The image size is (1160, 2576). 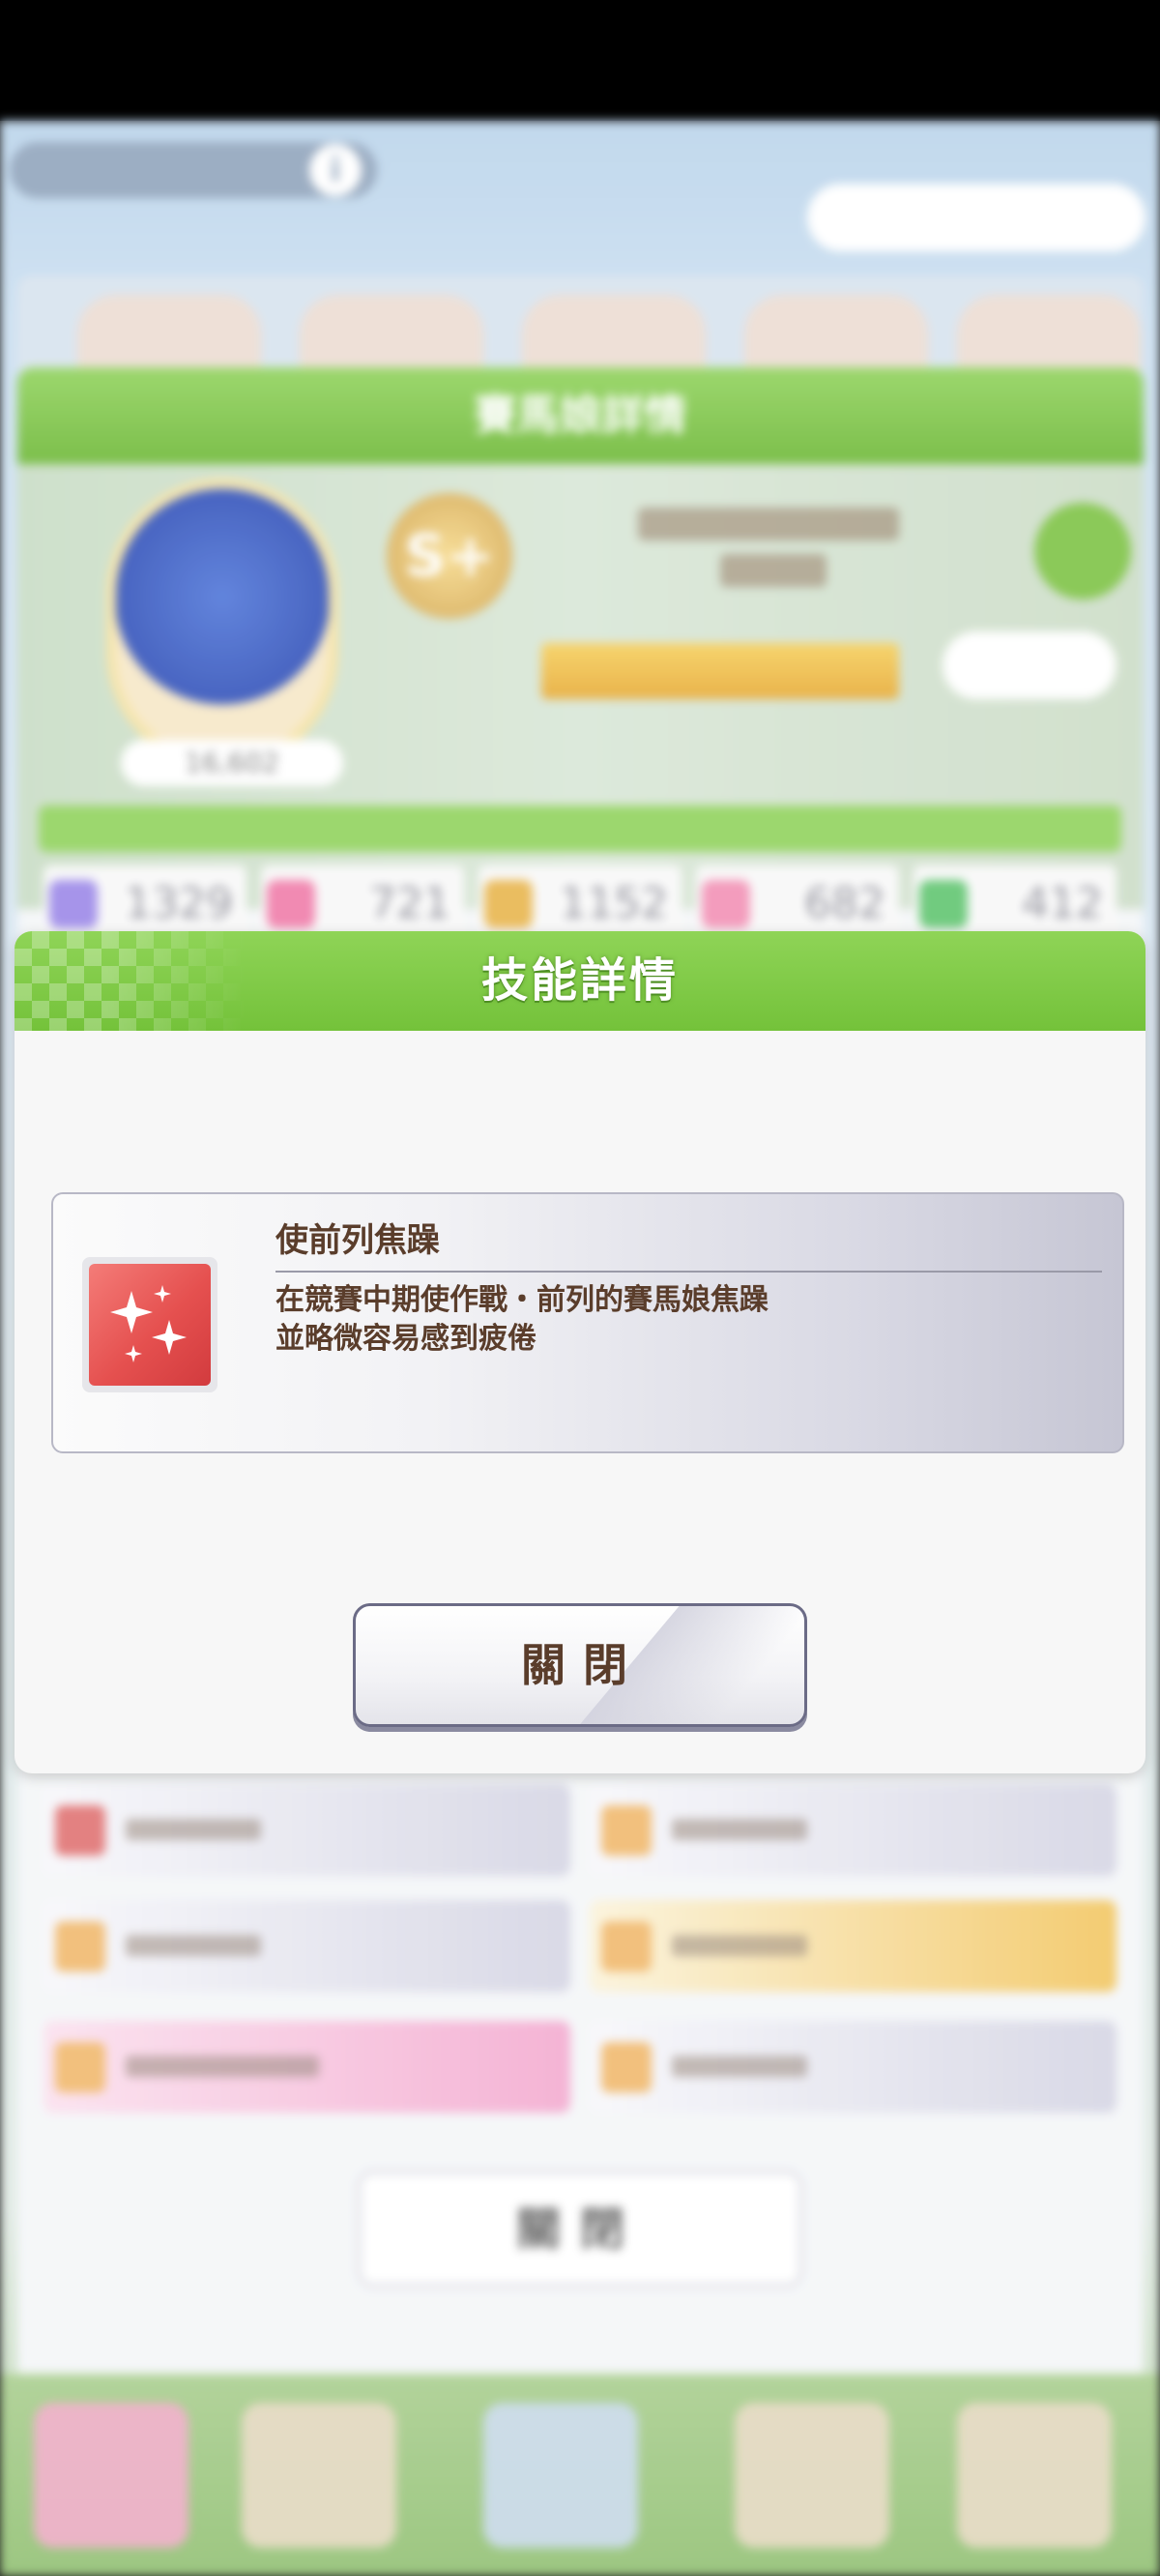 What do you see at coordinates (358, 1240) in the screenshot?
I see `skill-name: 使前列焦躁` at bounding box center [358, 1240].